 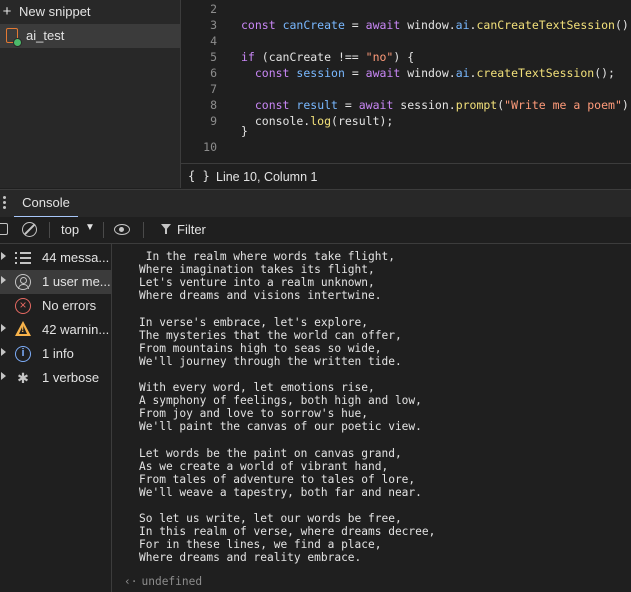 What do you see at coordinates (7, 11) in the screenshot?
I see `plus-icon: +` at bounding box center [7, 11].